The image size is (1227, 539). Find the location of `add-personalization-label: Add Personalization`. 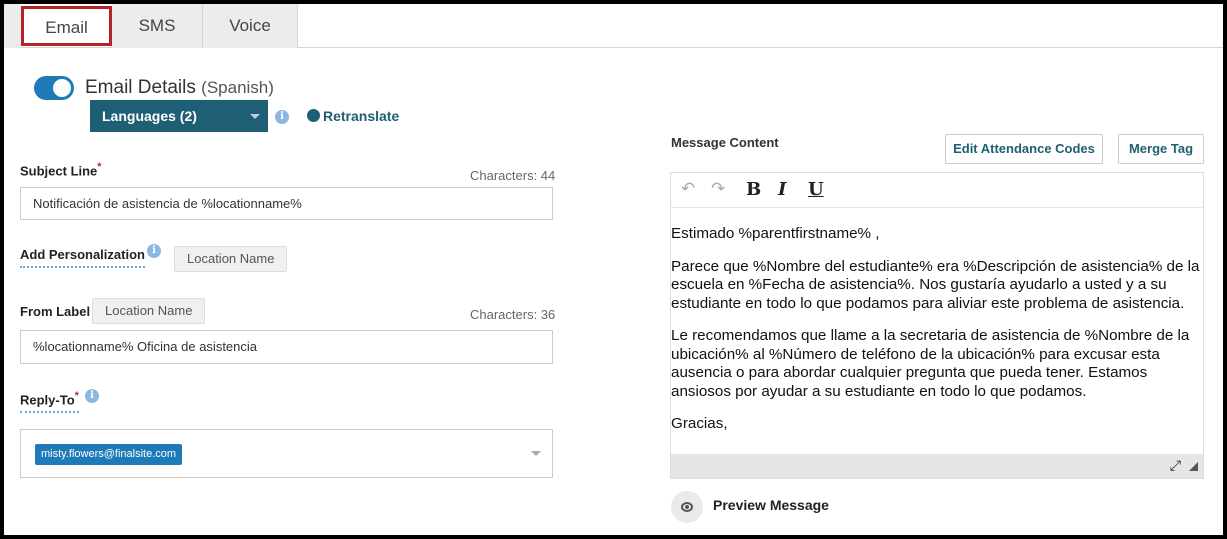

add-personalization-label: Add Personalization is located at coordinates (82, 257).